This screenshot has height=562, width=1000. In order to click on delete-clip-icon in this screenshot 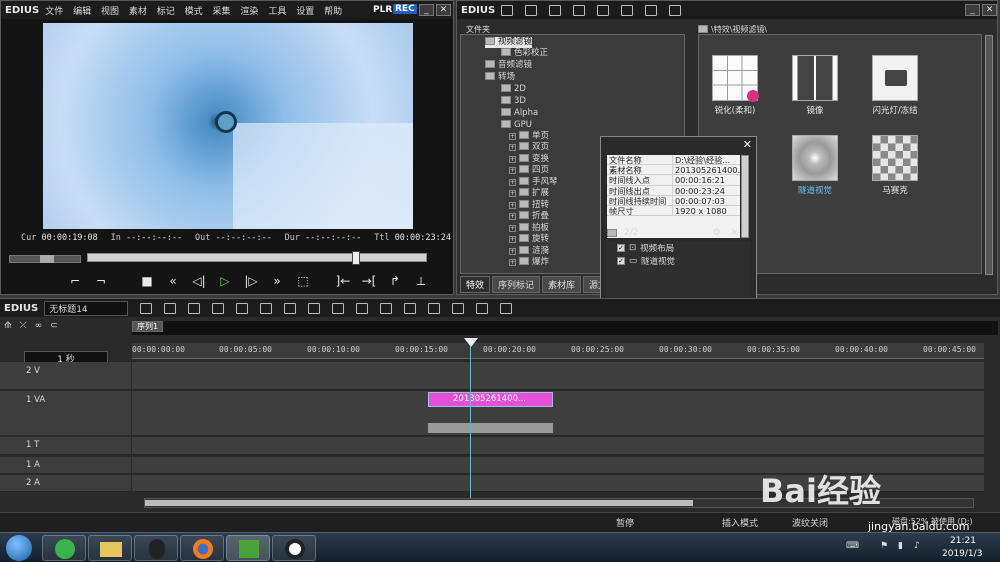, I will do `click(362, 308)`.